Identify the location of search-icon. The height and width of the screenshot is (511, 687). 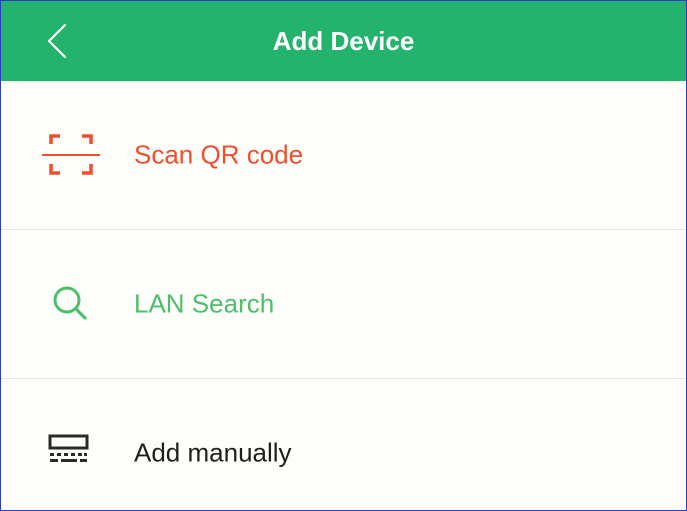
(71, 304).